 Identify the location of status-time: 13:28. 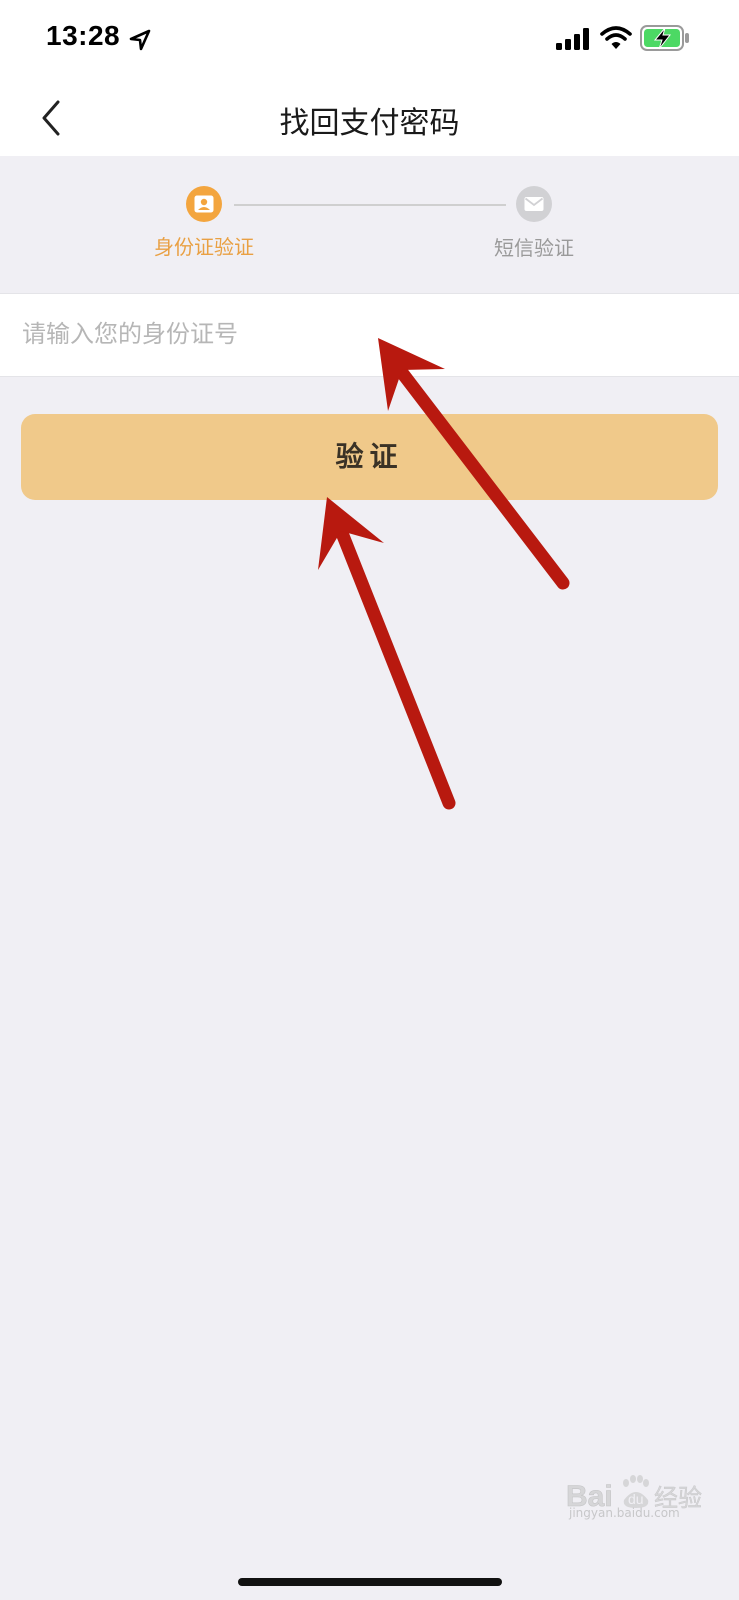
(83, 35).